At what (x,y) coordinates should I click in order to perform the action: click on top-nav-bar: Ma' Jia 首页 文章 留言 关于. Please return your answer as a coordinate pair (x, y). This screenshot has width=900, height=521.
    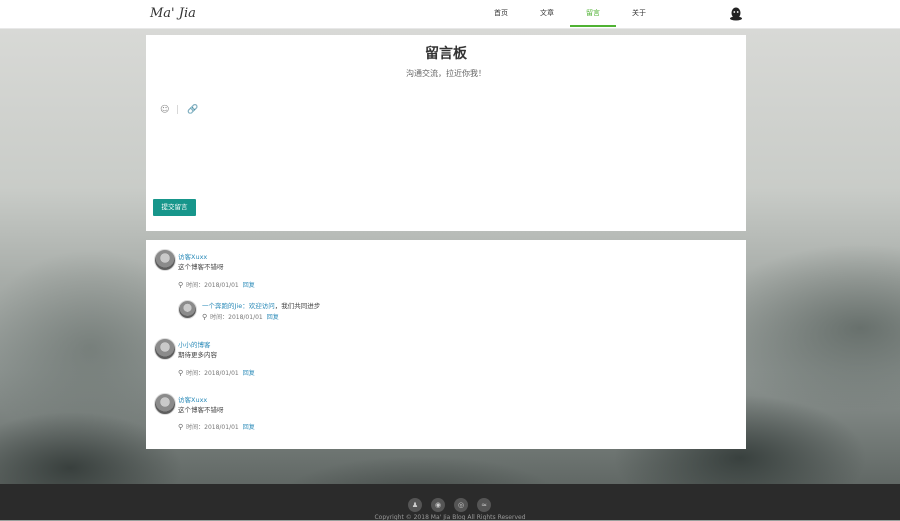
    Looking at the image, I should click on (450, 14).